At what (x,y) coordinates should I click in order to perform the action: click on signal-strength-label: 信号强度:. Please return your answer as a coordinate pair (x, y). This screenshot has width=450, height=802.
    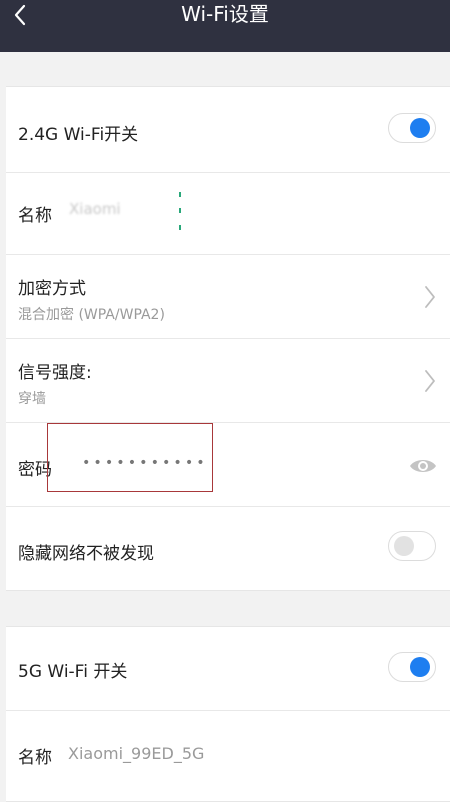
    Looking at the image, I should click on (55, 373).